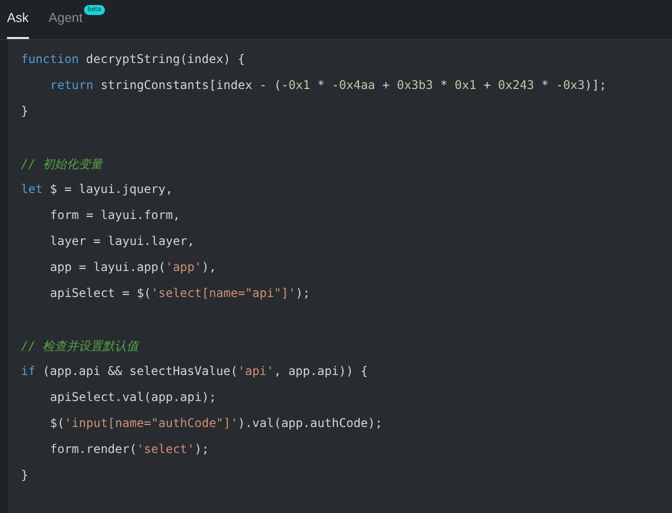  Describe the element at coordinates (180, 294) in the screenshot. I see `code-line: apiSelect = $('select[name="api"]');` at that location.